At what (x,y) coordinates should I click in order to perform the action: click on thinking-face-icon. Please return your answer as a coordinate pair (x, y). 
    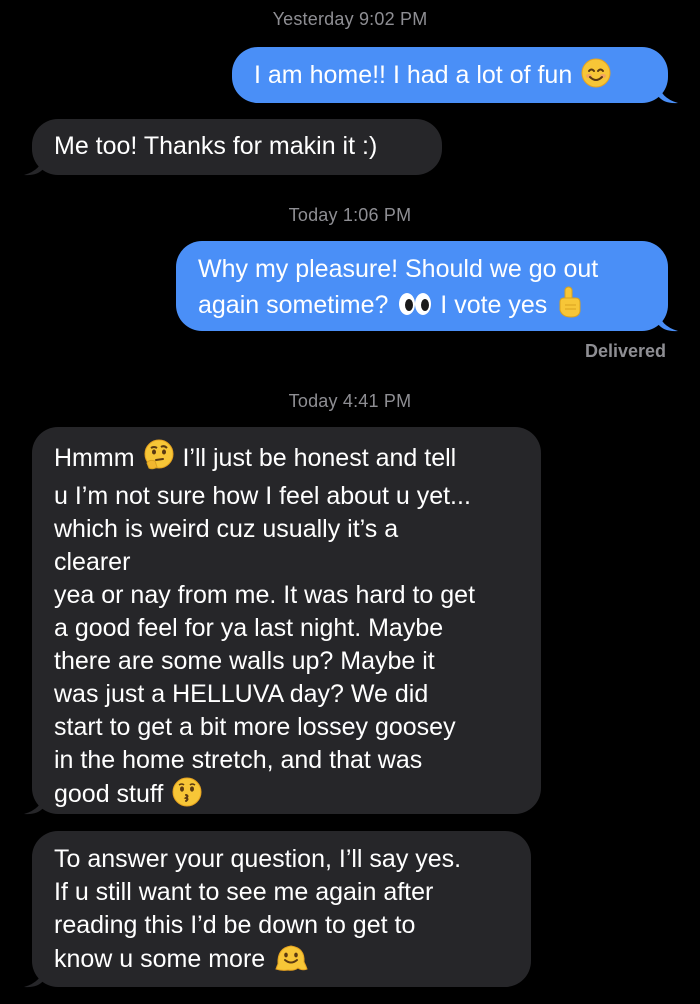
    Looking at the image, I should click on (159, 459).